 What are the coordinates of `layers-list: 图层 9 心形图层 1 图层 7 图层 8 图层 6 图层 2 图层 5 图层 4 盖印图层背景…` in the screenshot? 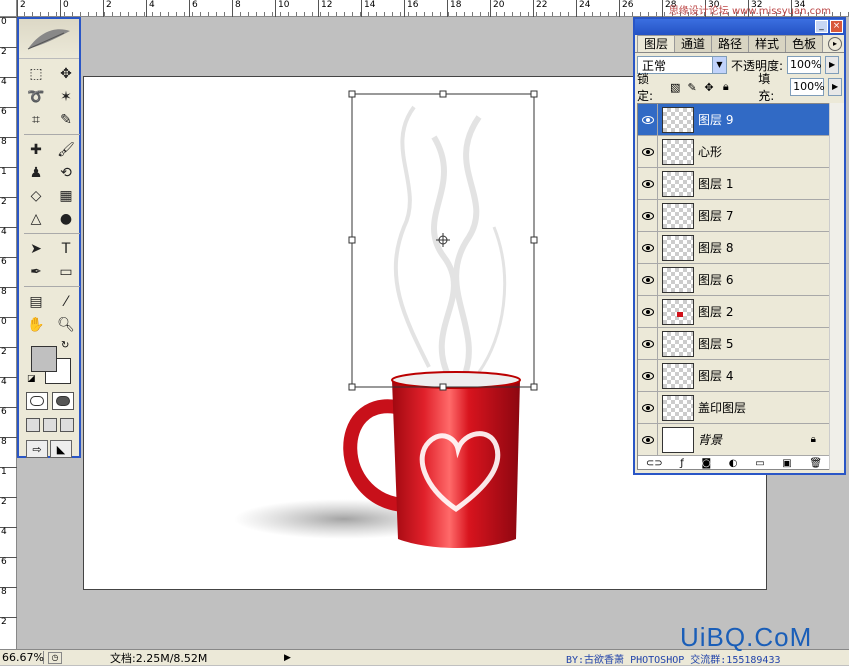 It's located at (734, 286).